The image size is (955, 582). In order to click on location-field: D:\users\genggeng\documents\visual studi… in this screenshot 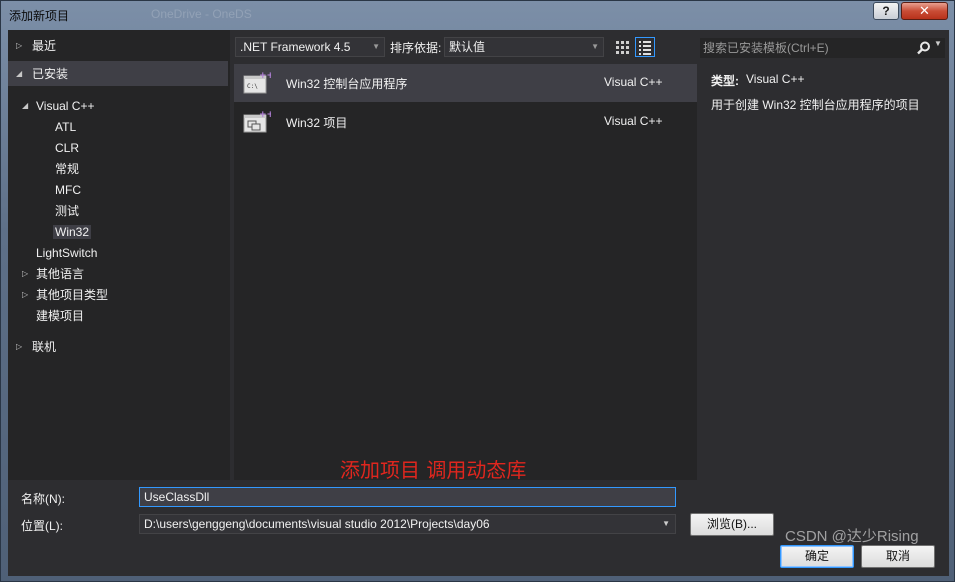, I will do `click(407, 524)`.